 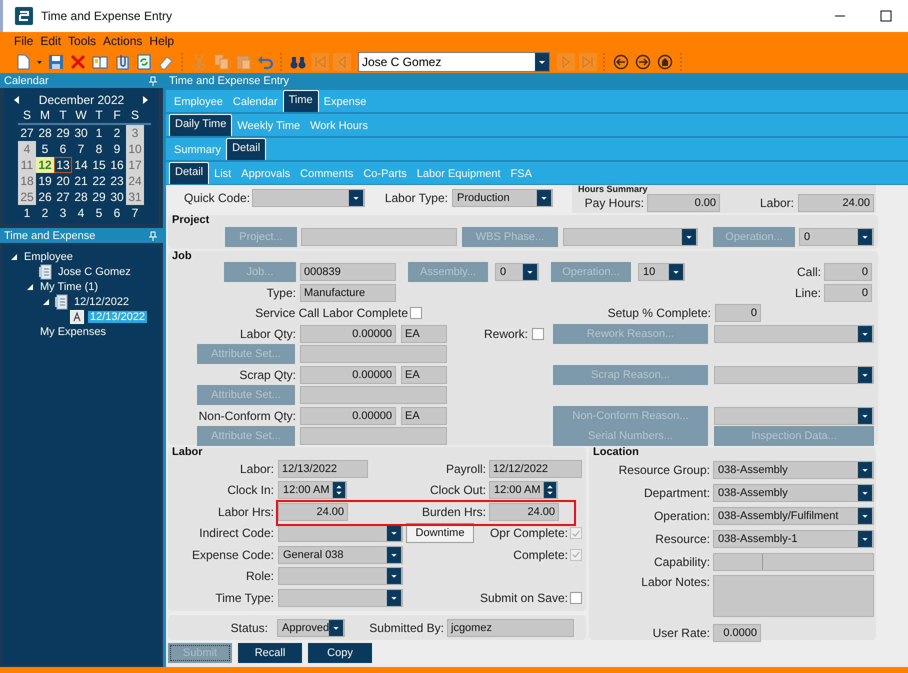 What do you see at coordinates (348, 272) in the screenshot?
I see `text-field: 000839` at bounding box center [348, 272].